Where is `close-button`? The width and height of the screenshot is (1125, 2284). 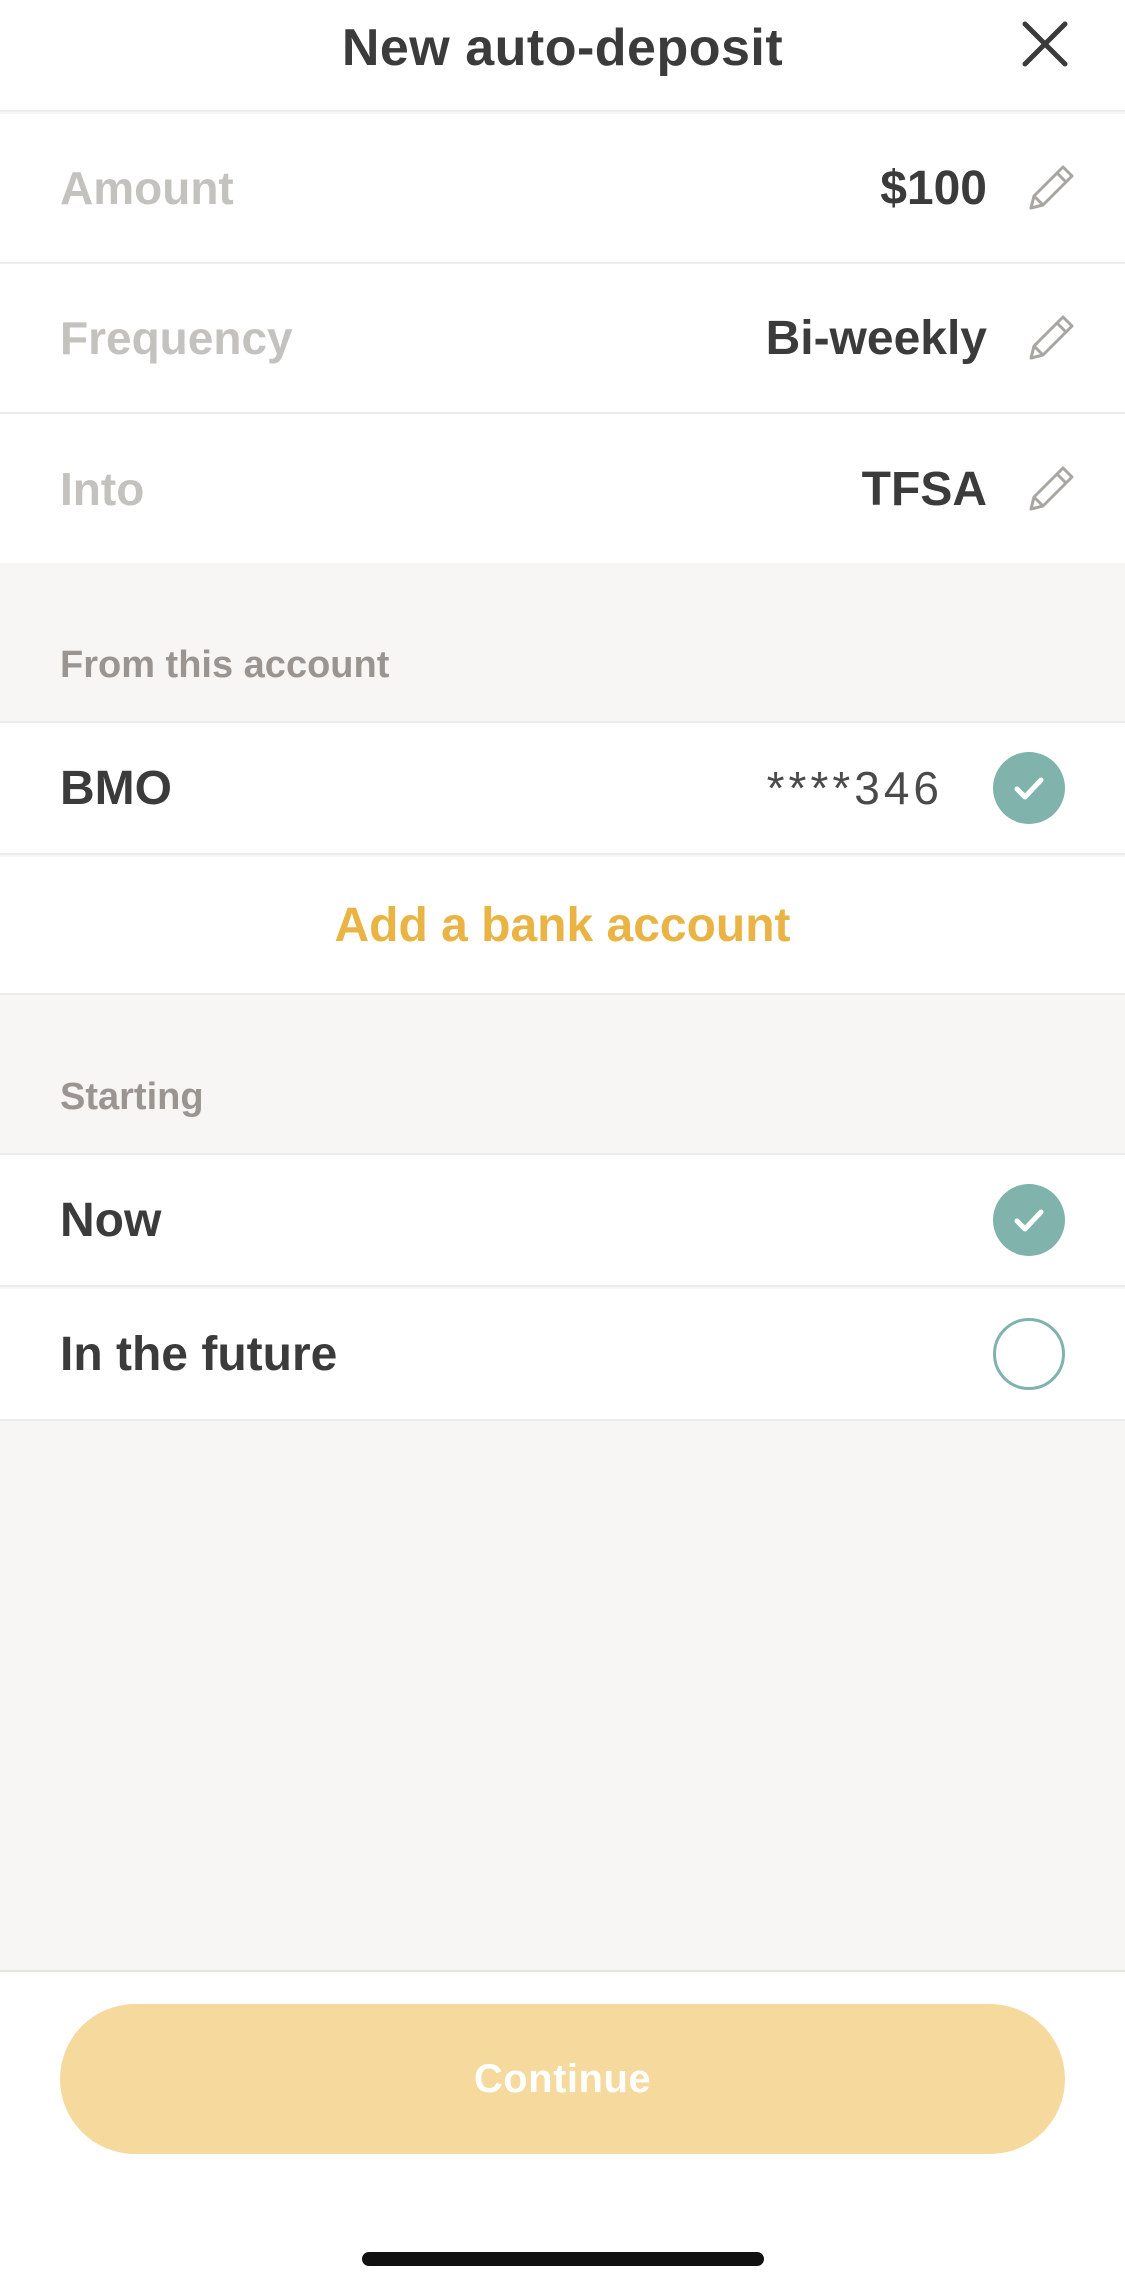
close-button is located at coordinates (1045, 44).